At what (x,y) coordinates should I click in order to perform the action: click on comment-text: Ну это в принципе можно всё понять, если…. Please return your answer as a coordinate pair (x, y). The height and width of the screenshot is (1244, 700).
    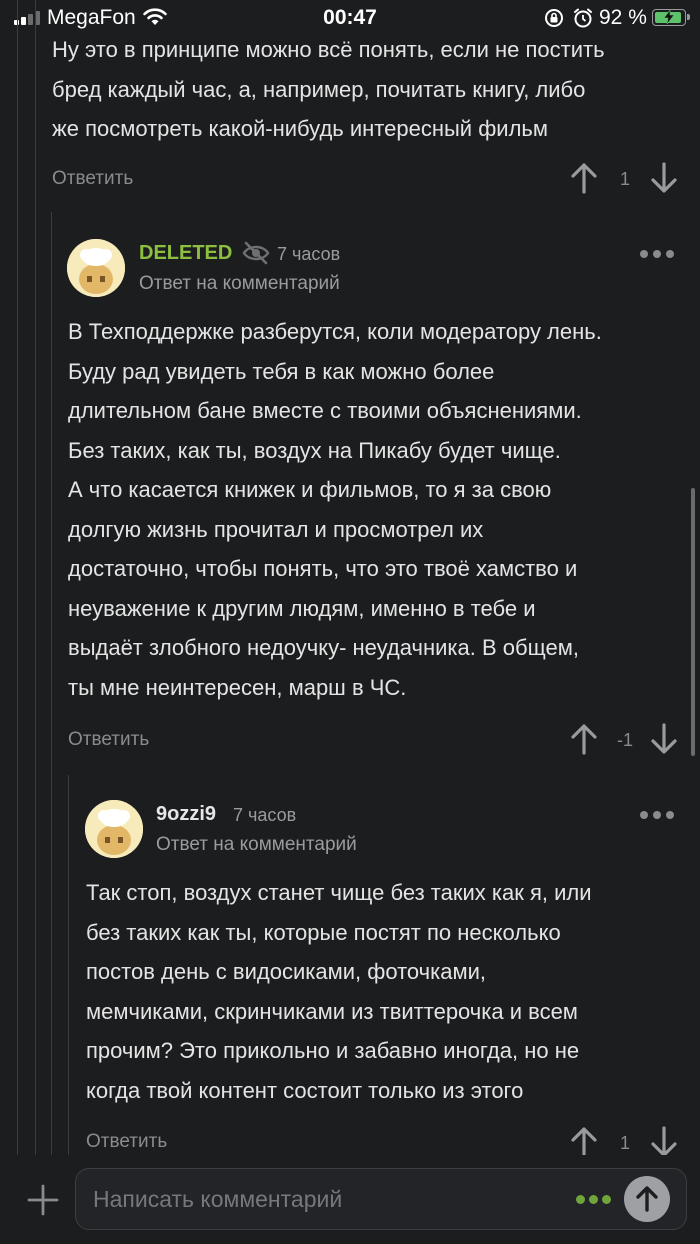
    Looking at the image, I should click on (328, 89).